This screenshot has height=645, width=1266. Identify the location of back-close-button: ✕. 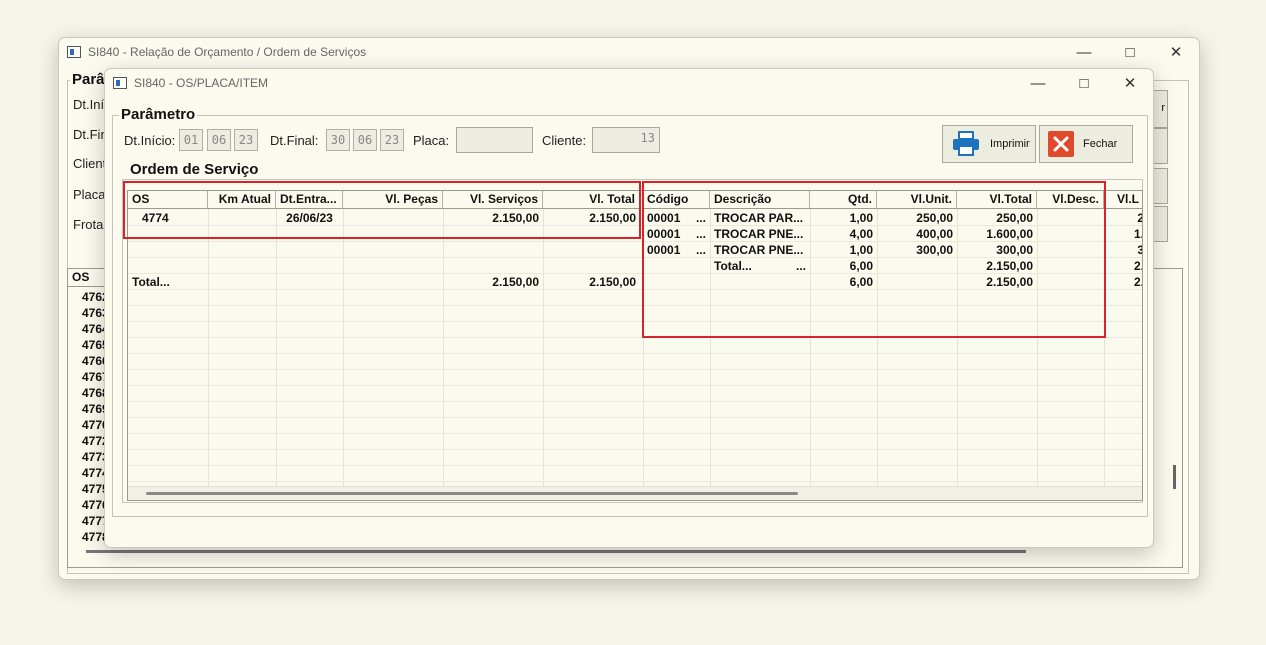
(1176, 52).